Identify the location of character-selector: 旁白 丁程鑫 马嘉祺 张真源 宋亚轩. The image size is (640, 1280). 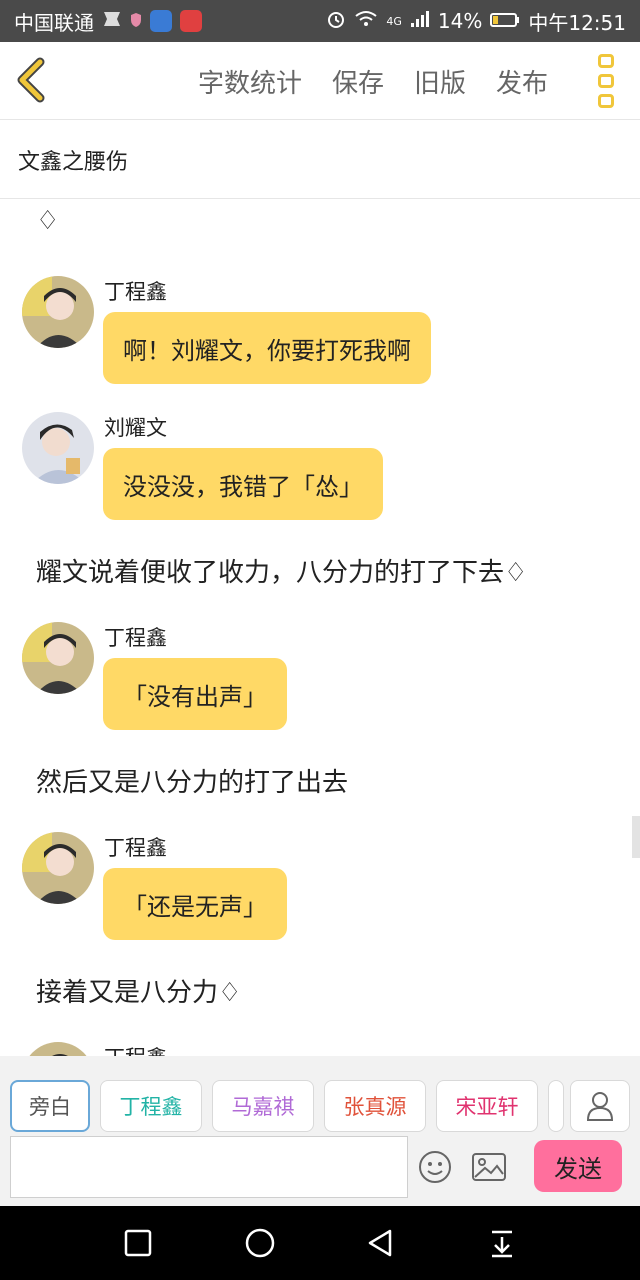
(287, 1106).